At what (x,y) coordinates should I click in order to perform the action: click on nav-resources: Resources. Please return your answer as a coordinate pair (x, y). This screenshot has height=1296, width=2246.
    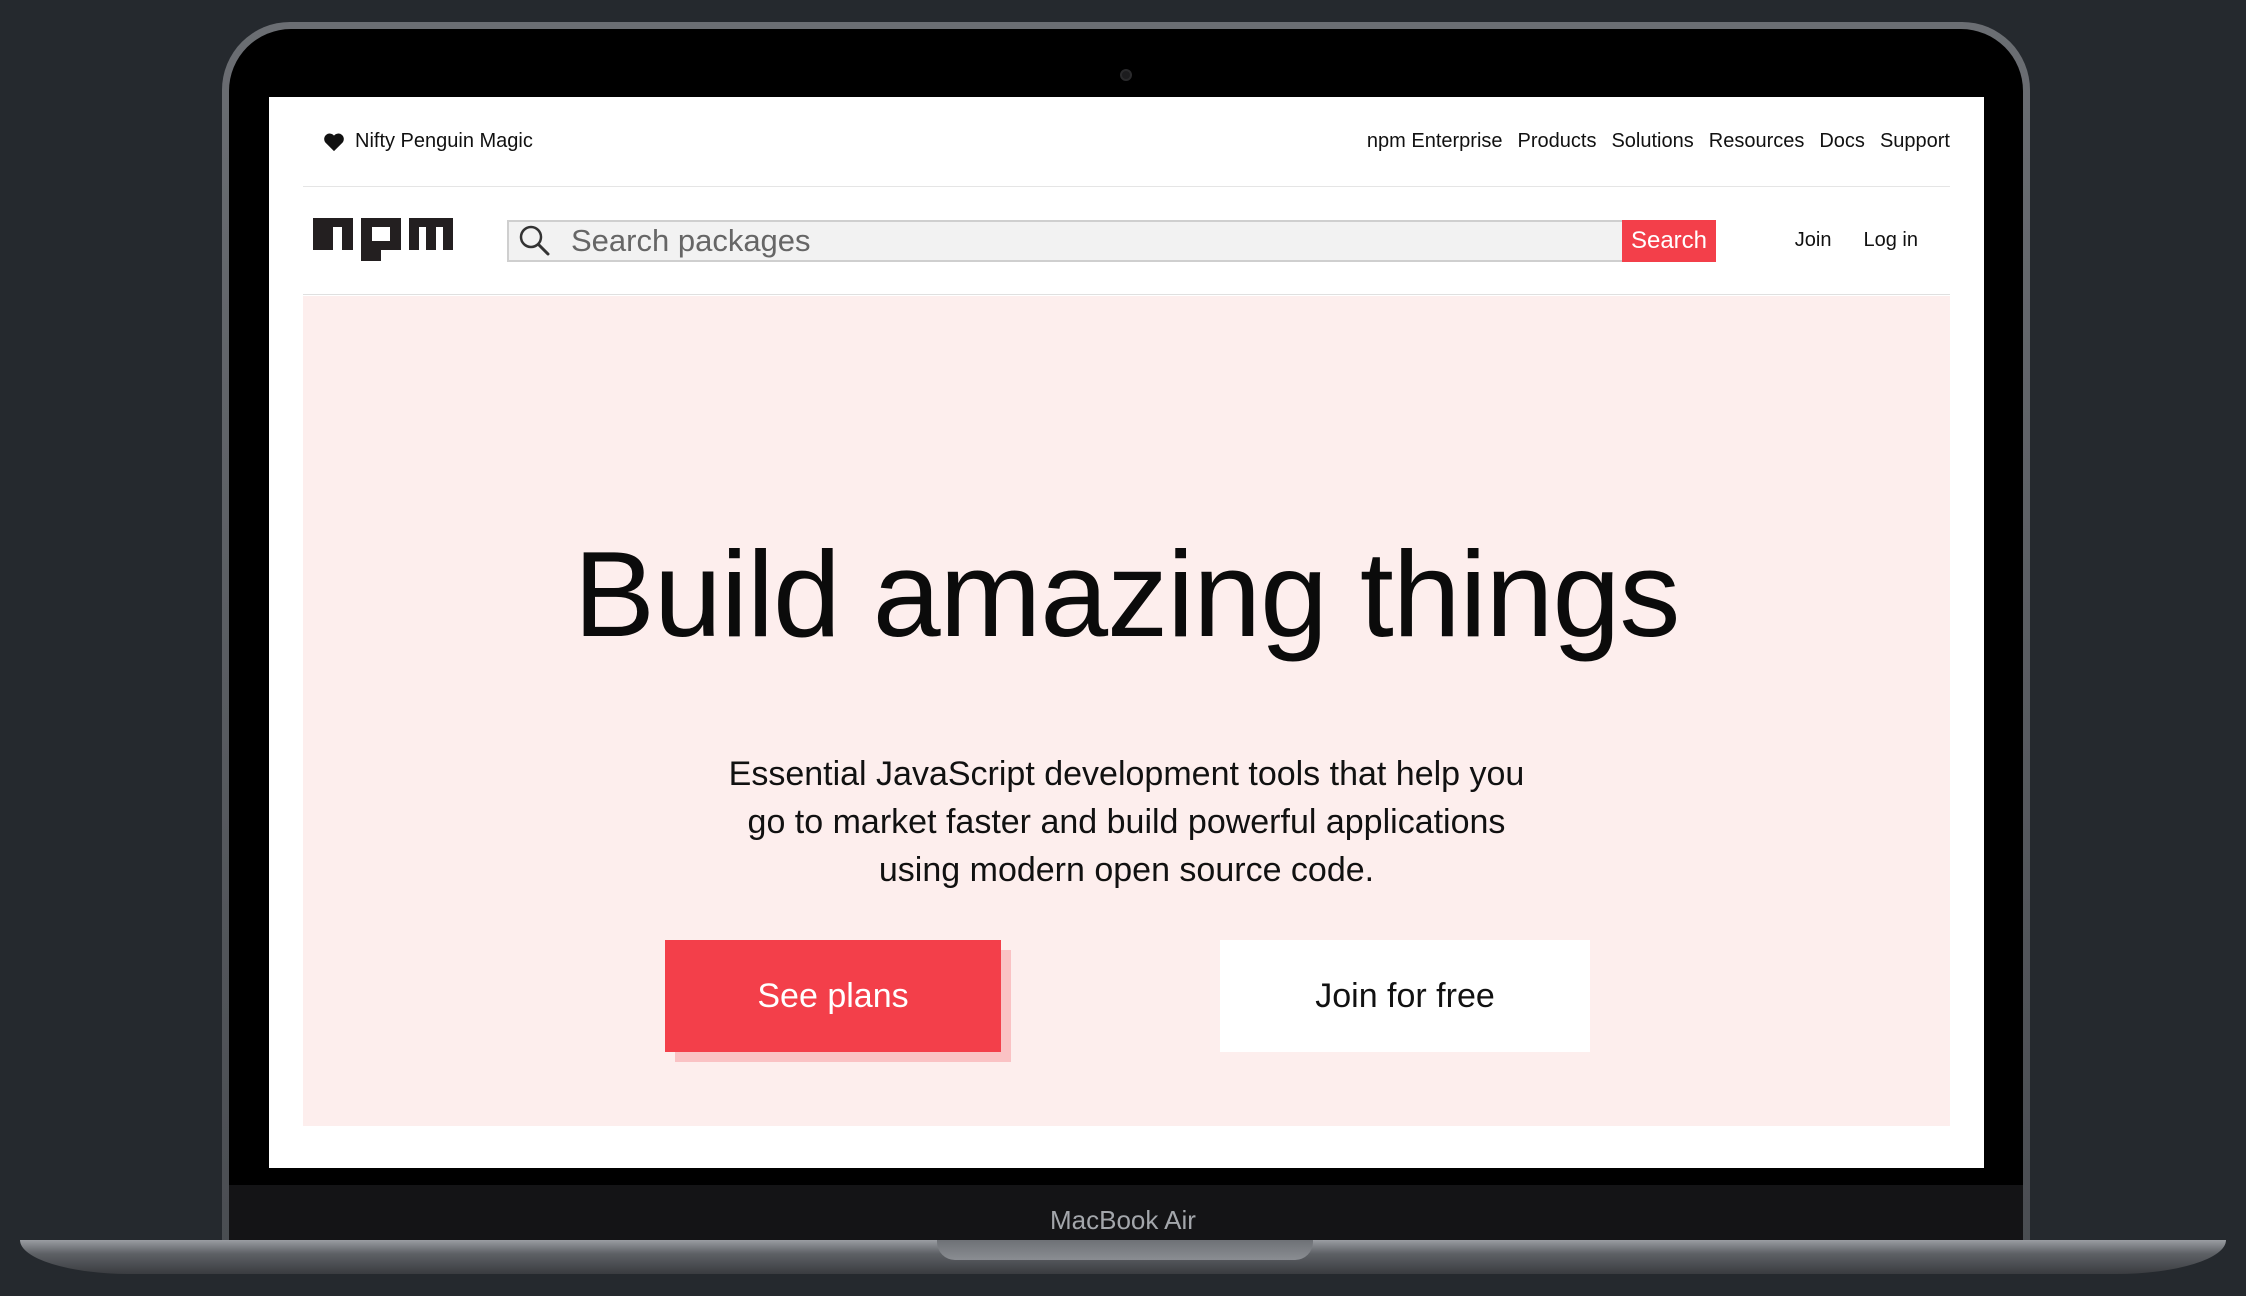
    Looking at the image, I should click on (1757, 141).